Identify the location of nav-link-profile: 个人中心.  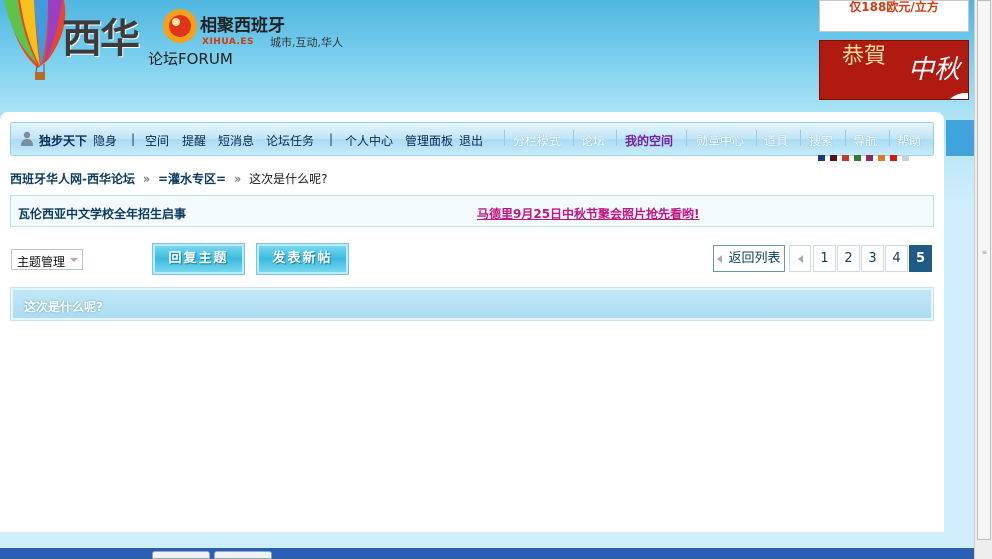
(369, 140).